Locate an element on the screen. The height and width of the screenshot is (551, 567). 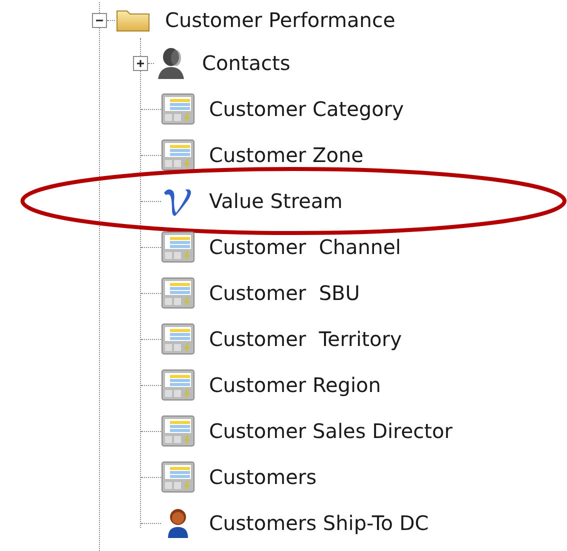
tree-item-label: Customer Region is located at coordinates (295, 385).